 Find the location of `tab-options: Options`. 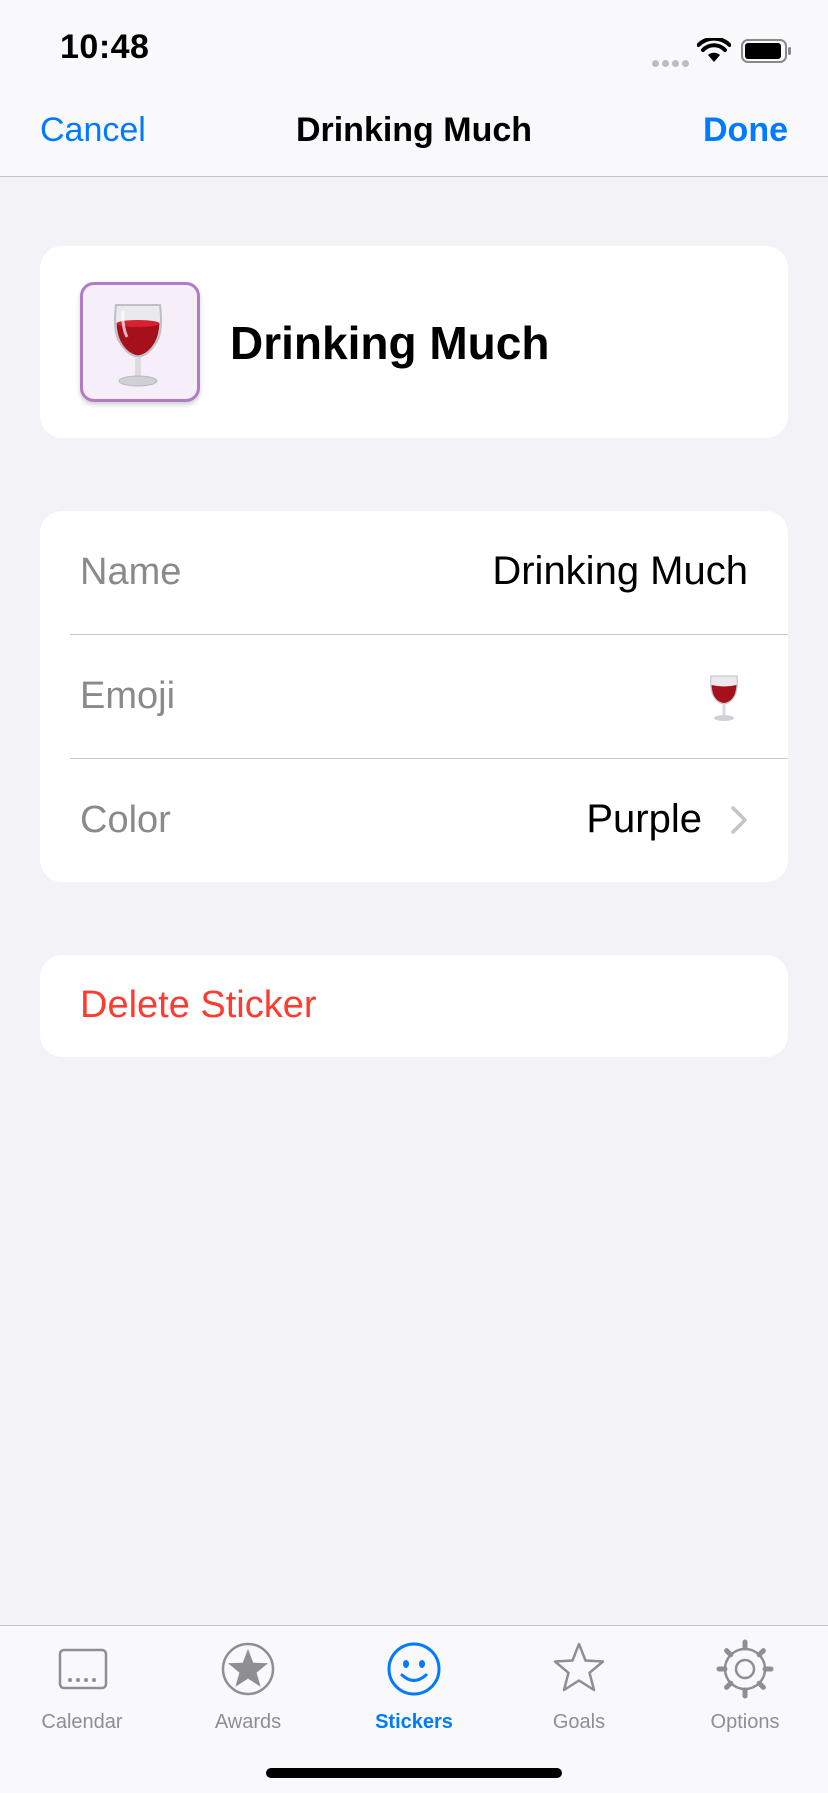

tab-options: Options is located at coordinates (745, 1685).